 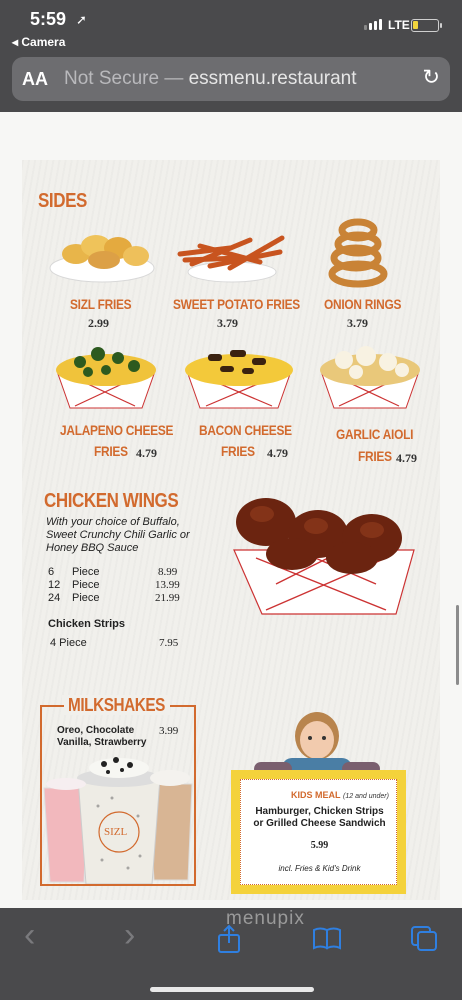 I want to click on item-garlic-aioli-line2: FRIES, so click(x=375, y=456).